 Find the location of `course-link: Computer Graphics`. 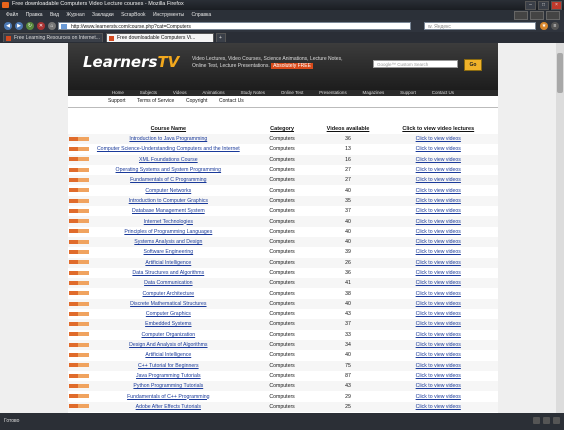

course-link: Computer Graphics is located at coordinates (168, 314).